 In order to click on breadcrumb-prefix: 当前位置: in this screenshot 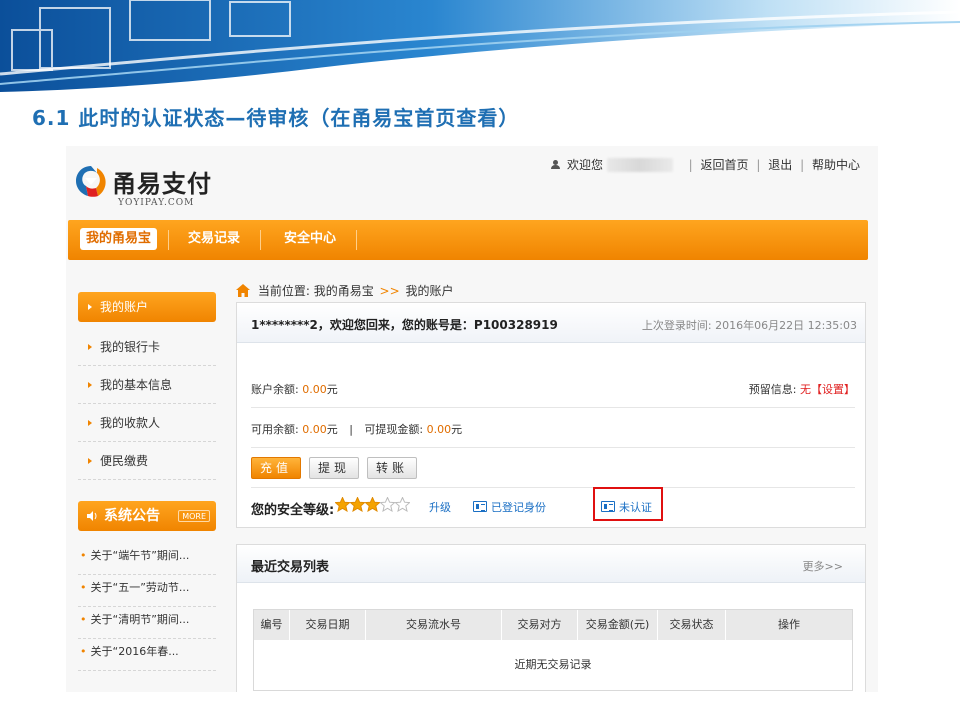, I will do `click(283, 291)`.